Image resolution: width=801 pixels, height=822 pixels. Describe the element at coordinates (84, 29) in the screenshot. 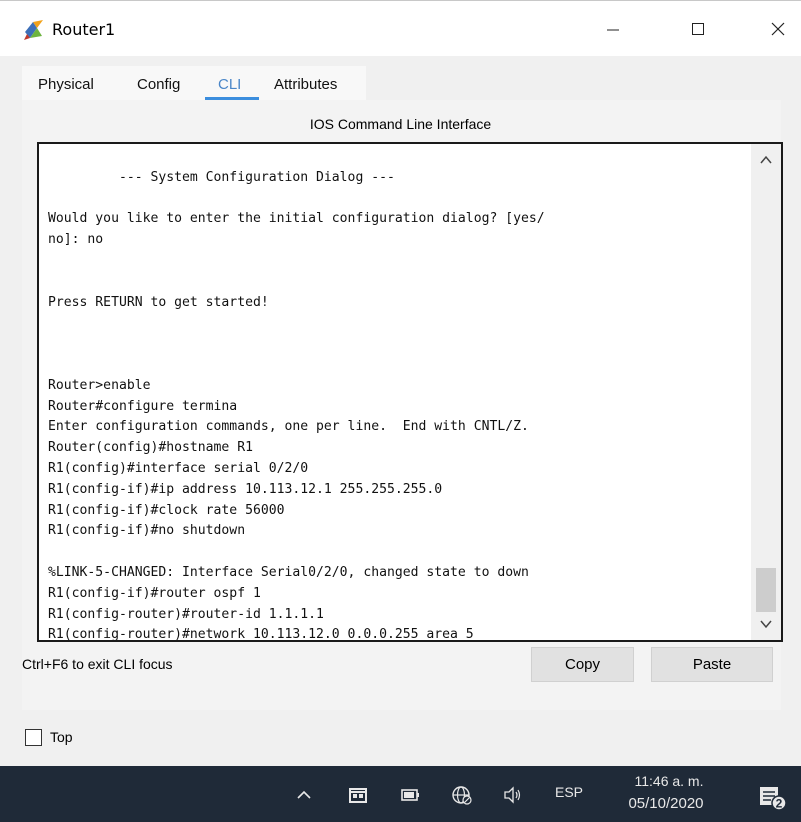

I see `window-title: Router1` at that location.